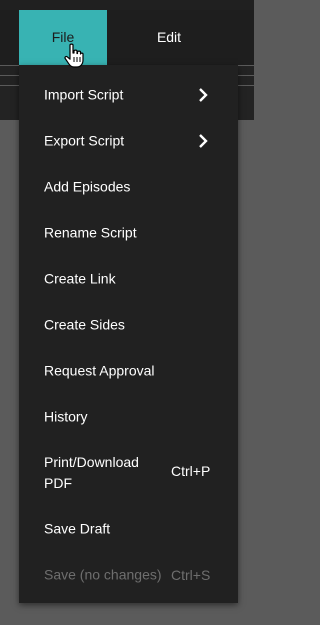  What do you see at coordinates (80, 278) in the screenshot?
I see `menu-item-label: Create Link` at bounding box center [80, 278].